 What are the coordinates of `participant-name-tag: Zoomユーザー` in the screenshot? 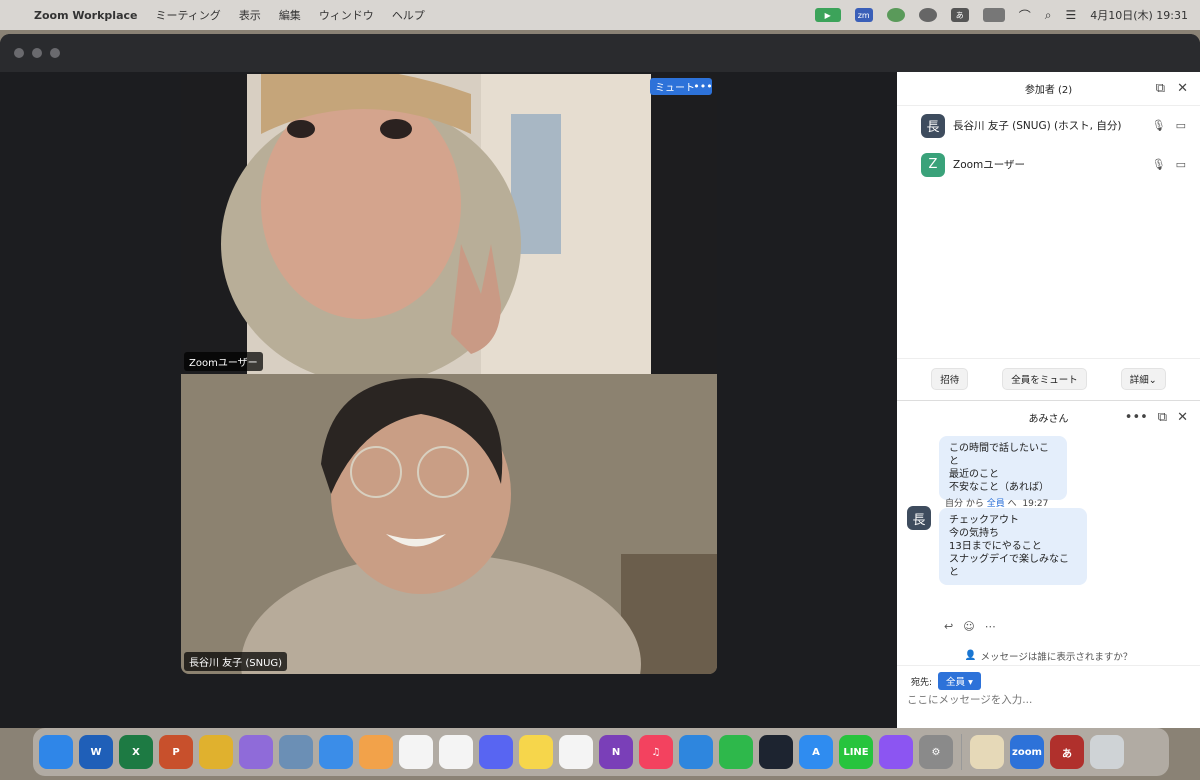 It's located at (223, 361).